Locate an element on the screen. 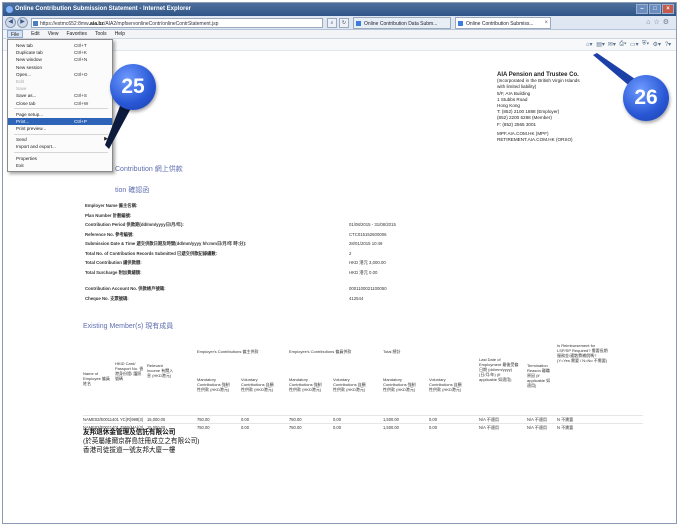 Image resolution: width=679 pixels, height=526 pixels. safety-icon: ⛨▾ is located at coordinates (646, 44).